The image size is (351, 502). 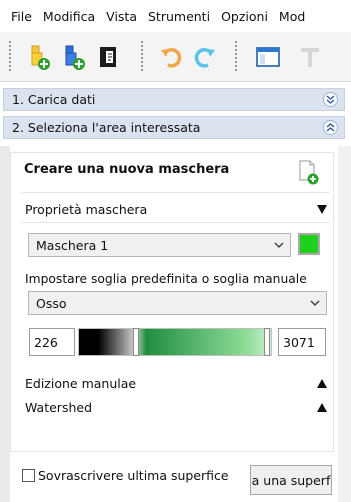 What do you see at coordinates (54, 99) in the screenshot?
I see `panel-header-label: 1. Carica dati` at bounding box center [54, 99].